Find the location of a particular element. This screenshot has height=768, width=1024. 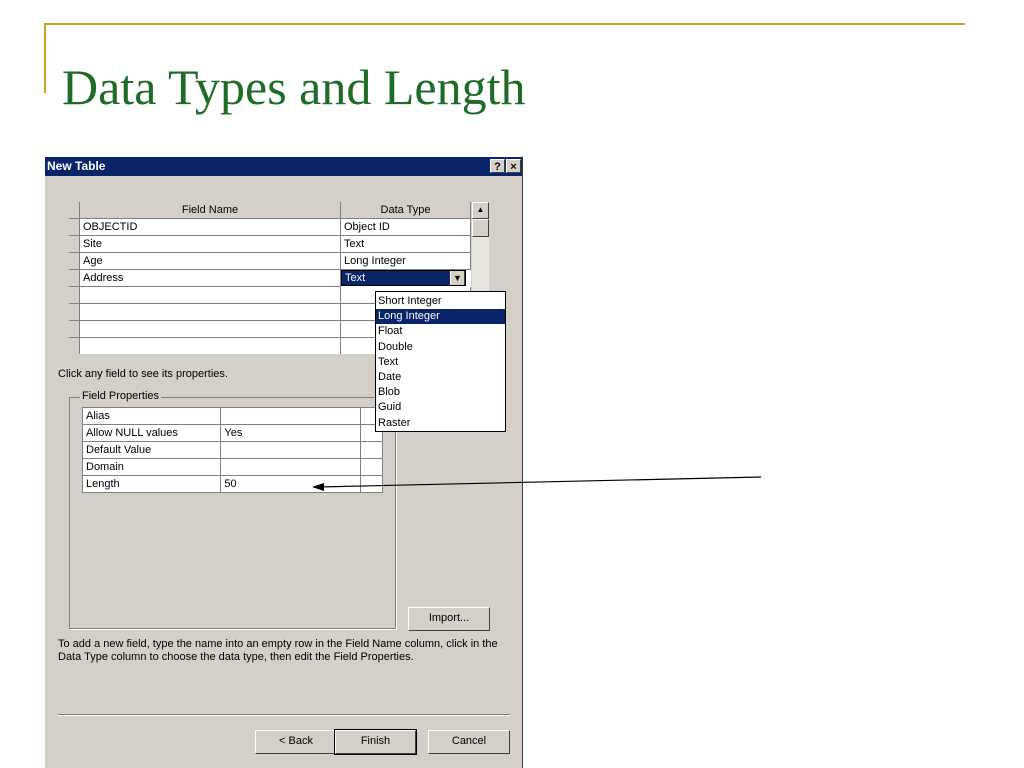

property-row: Alias is located at coordinates (232, 416).